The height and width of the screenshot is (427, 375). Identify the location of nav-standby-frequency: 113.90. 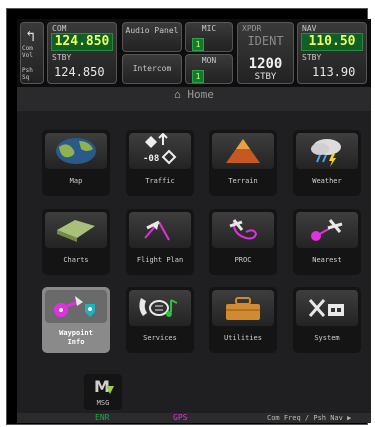
(334, 72).